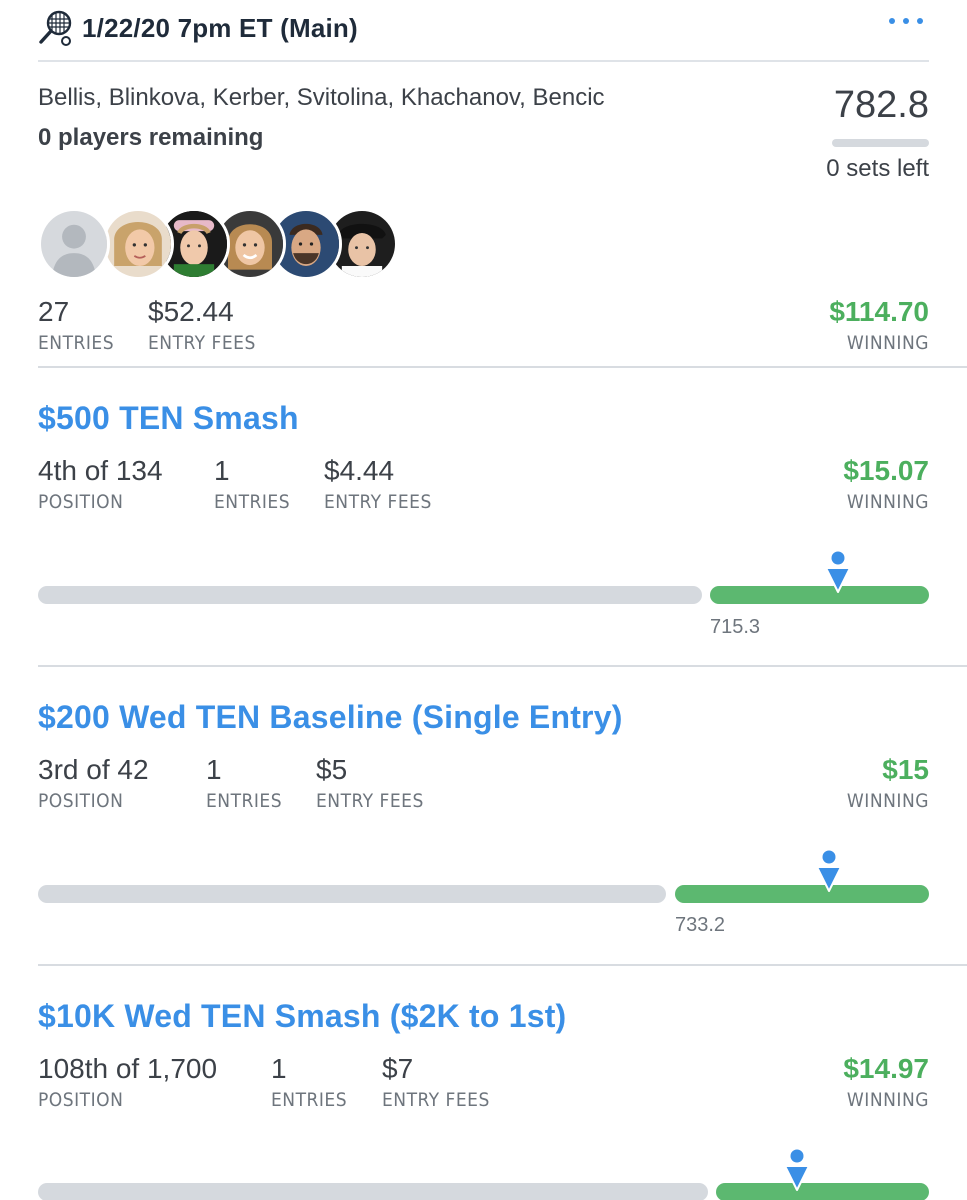  Describe the element at coordinates (151, 137) in the screenshot. I see `players-remaining: 0 players remaining` at that location.